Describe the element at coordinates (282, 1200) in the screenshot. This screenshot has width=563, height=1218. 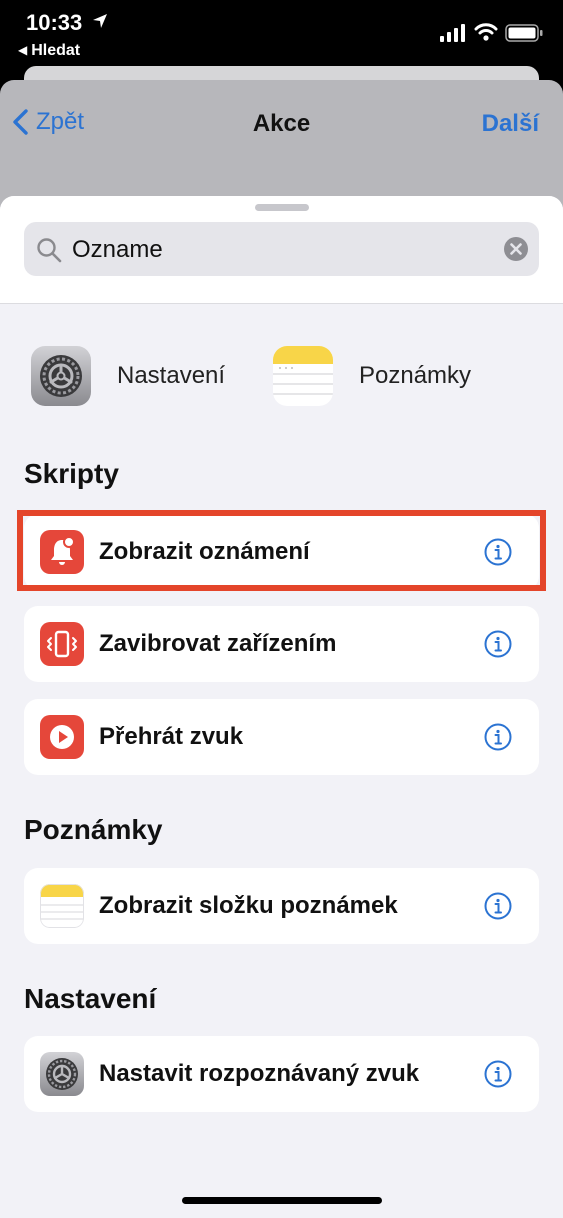
I see `home-indicator` at that location.